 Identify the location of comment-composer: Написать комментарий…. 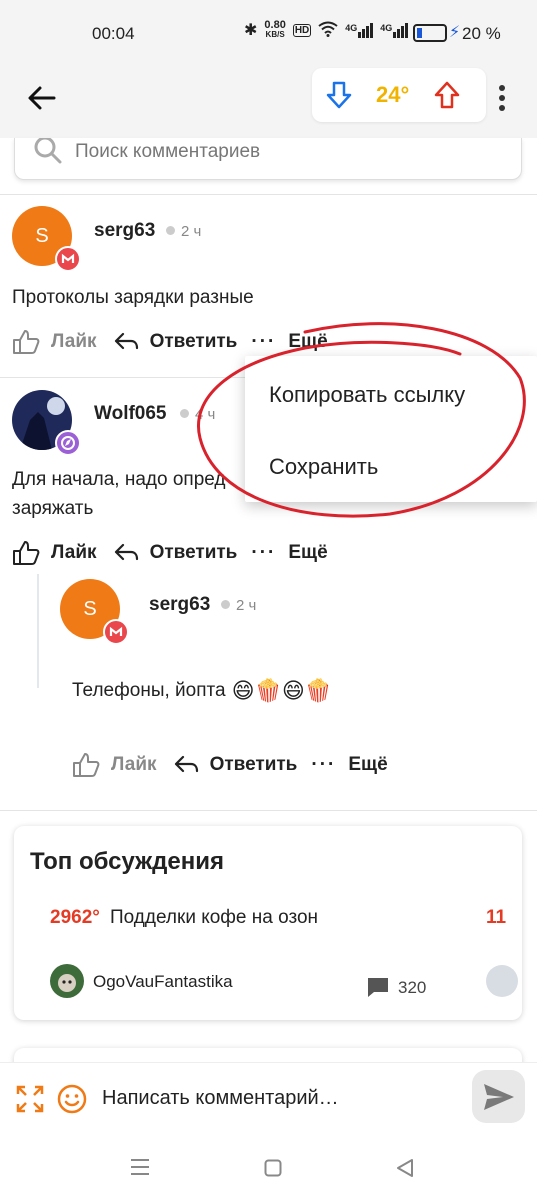
(268, 1099).